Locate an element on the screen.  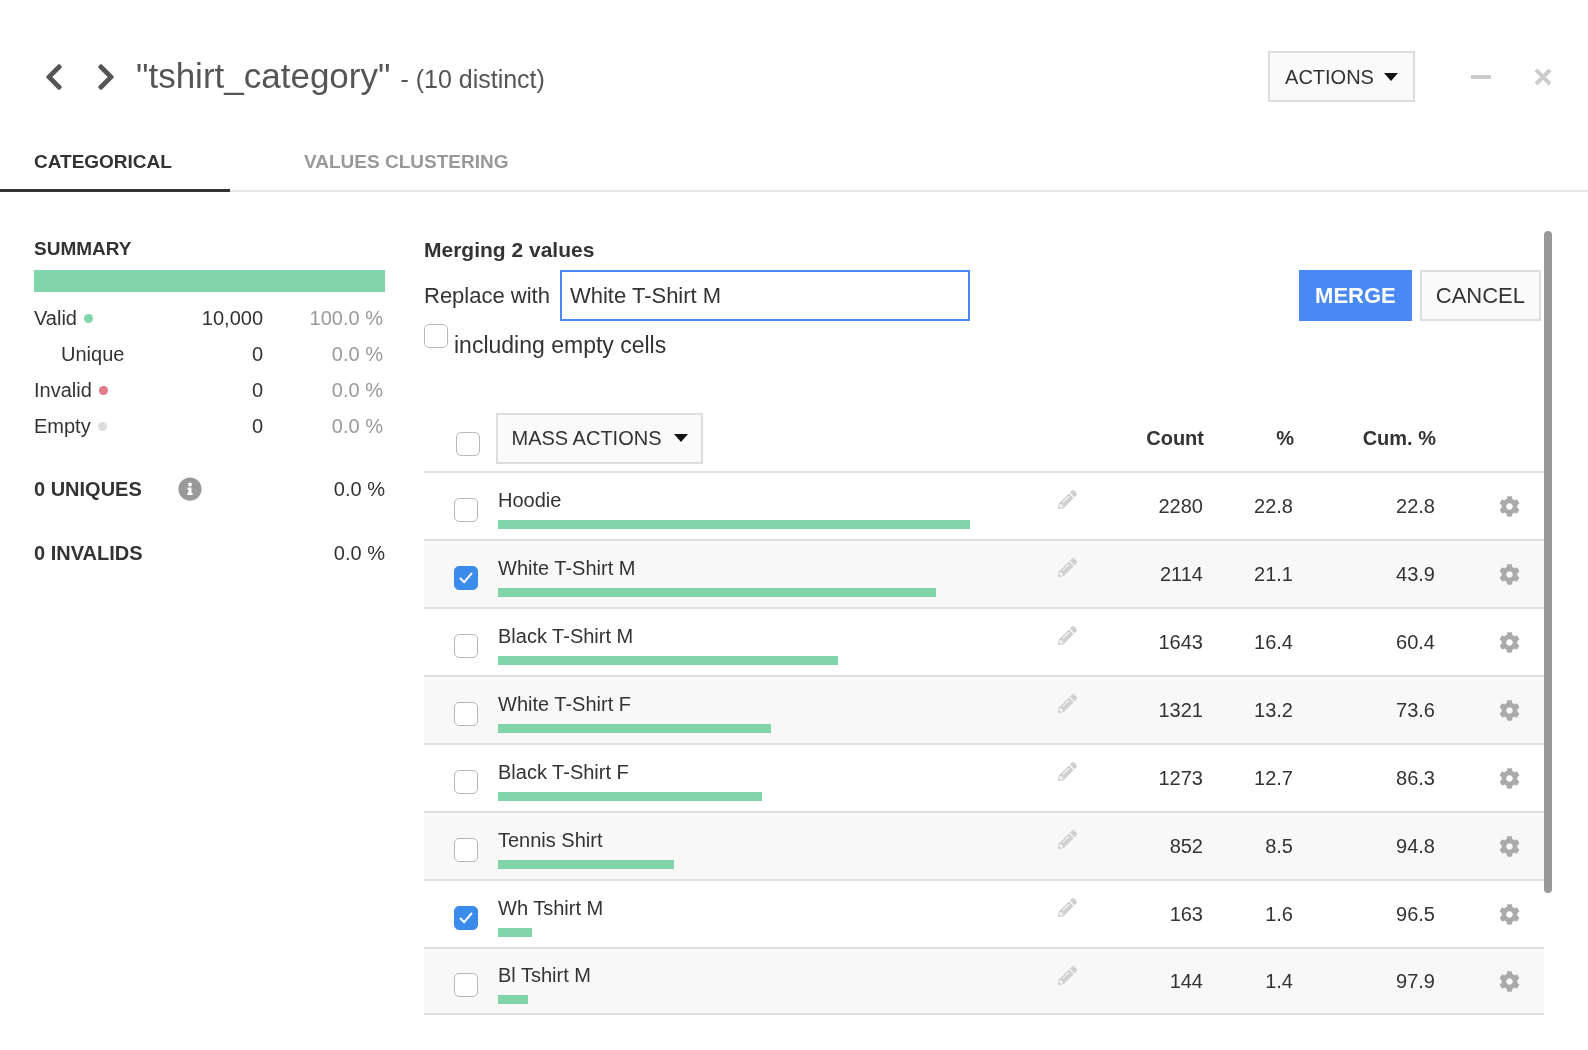
cumulative-cell-text: 94.8 is located at coordinates (1415, 846).